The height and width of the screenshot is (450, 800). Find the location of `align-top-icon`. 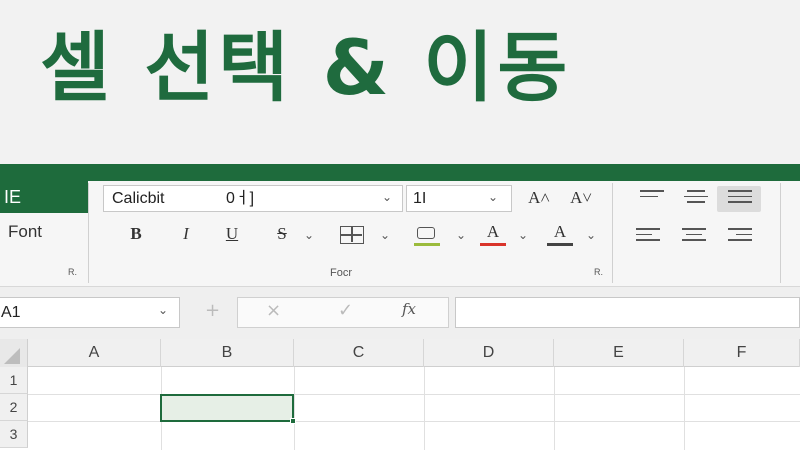

align-top-icon is located at coordinates (652, 195).